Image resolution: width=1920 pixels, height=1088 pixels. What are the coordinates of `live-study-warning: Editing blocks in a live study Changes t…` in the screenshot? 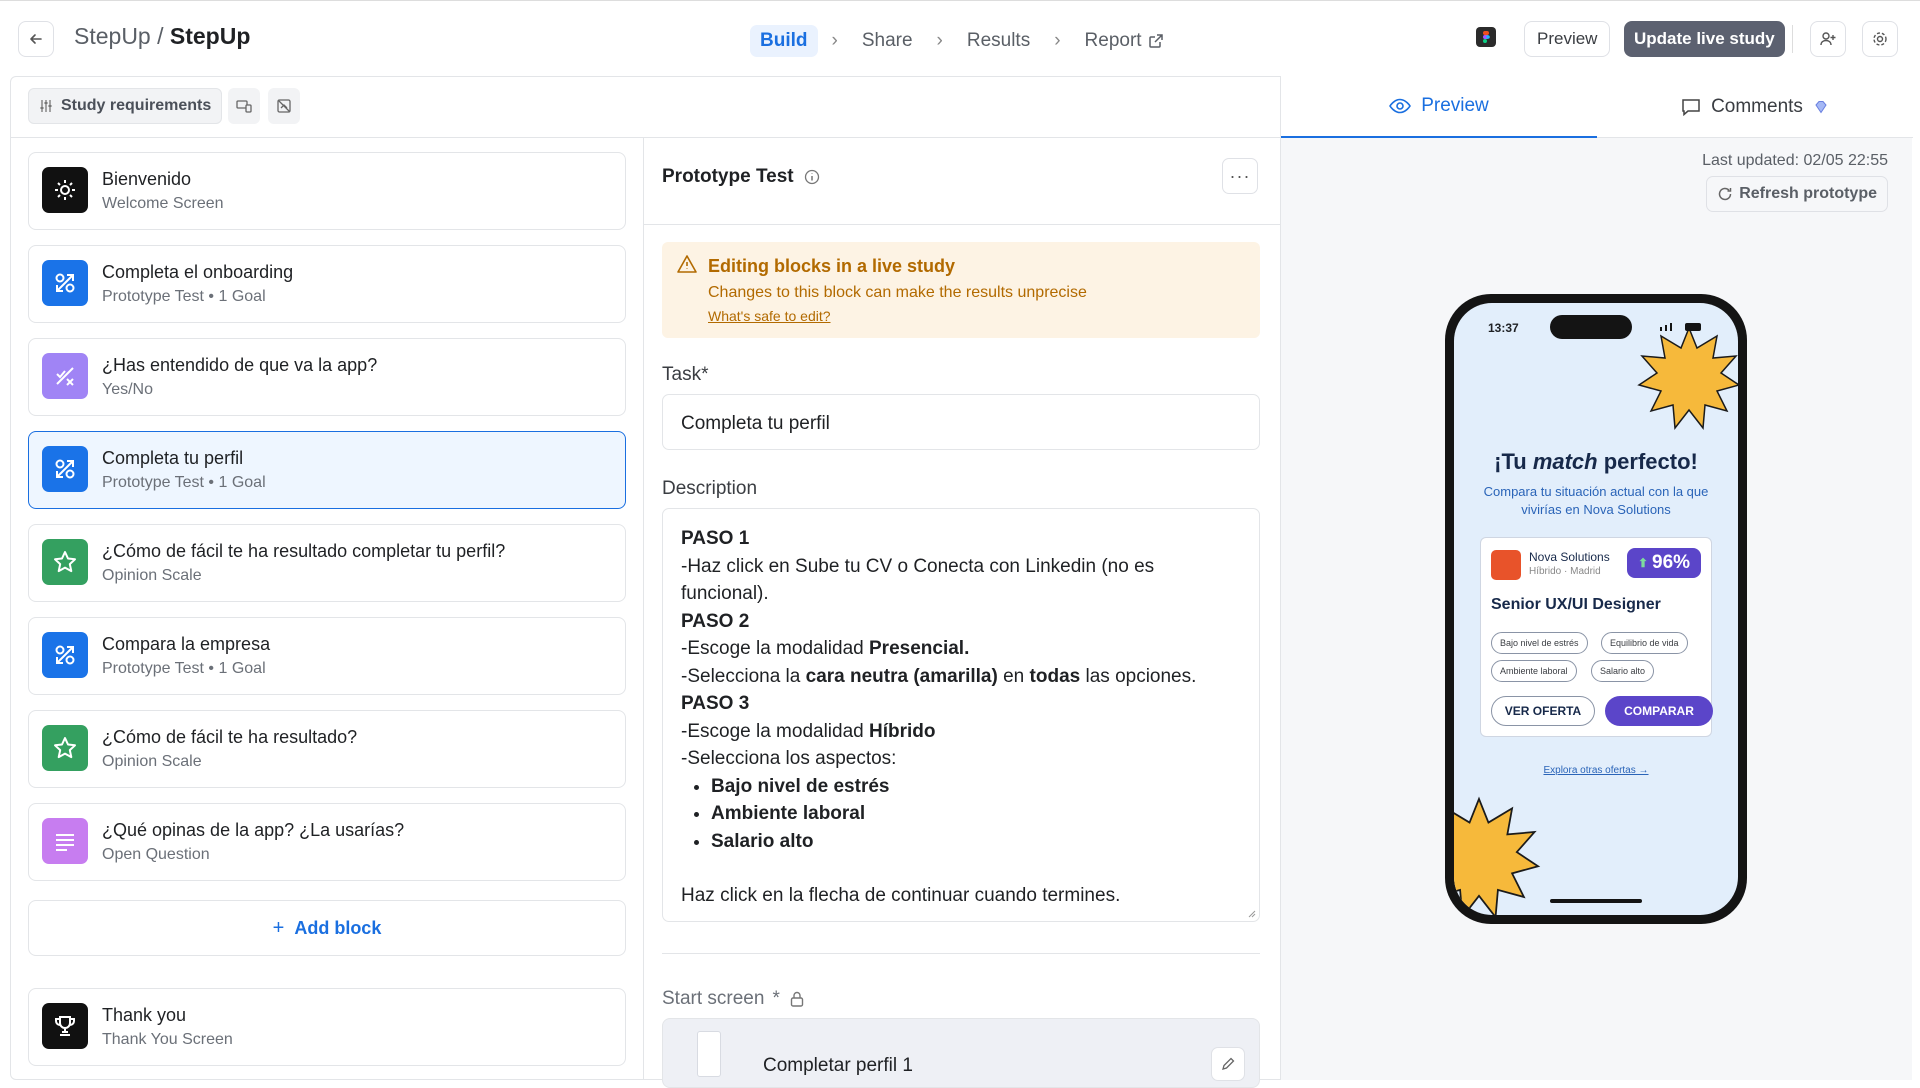 It's located at (961, 290).